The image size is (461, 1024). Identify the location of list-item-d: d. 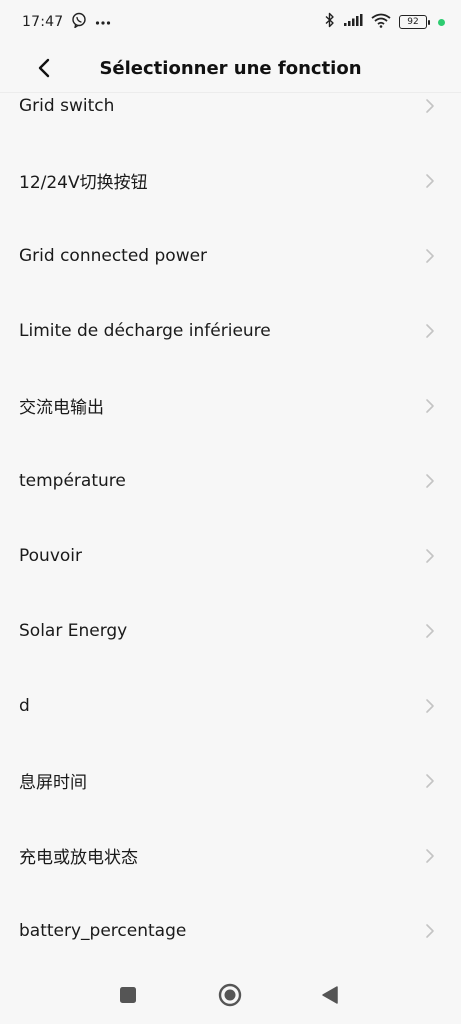
(230, 705).